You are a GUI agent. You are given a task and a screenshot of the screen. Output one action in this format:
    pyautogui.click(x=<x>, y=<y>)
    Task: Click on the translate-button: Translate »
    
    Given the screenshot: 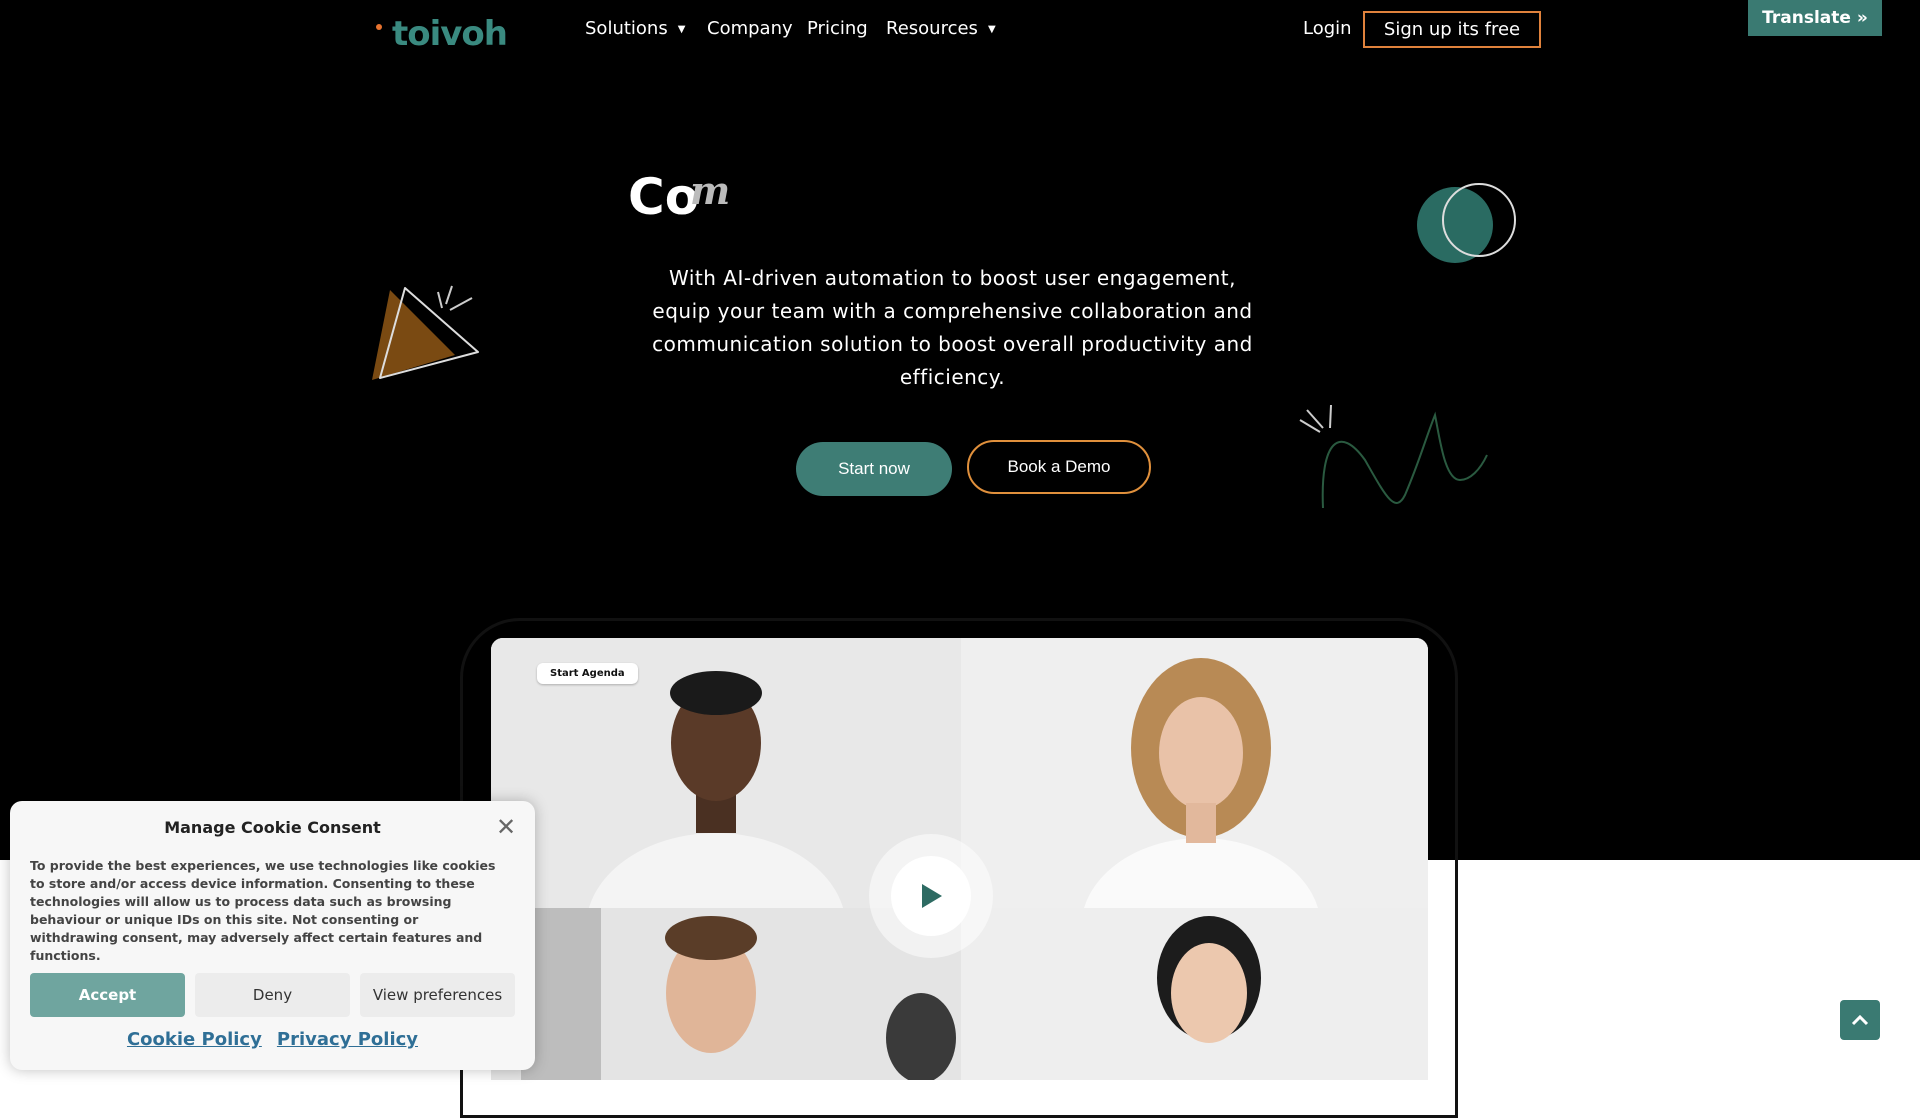 What is the action you would take?
    pyautogui.click(x=1815, y=18)
    